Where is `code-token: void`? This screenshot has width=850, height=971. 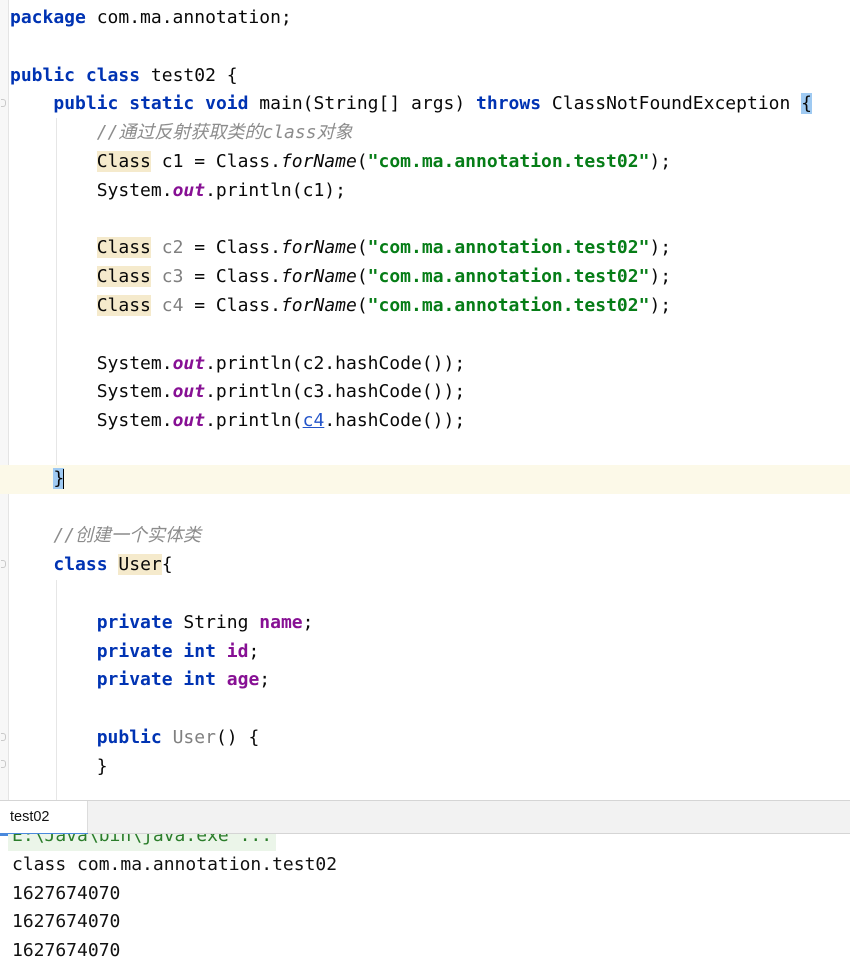 code-token: void is located at coordinates (227, 104).